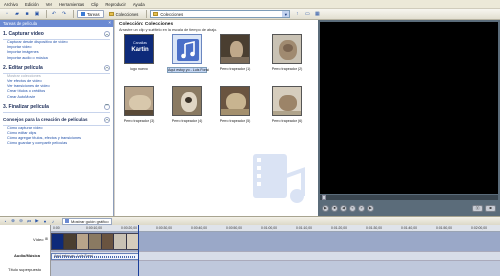  I want to click on collection-title: Colección: Colecciones, so click(146, 24).